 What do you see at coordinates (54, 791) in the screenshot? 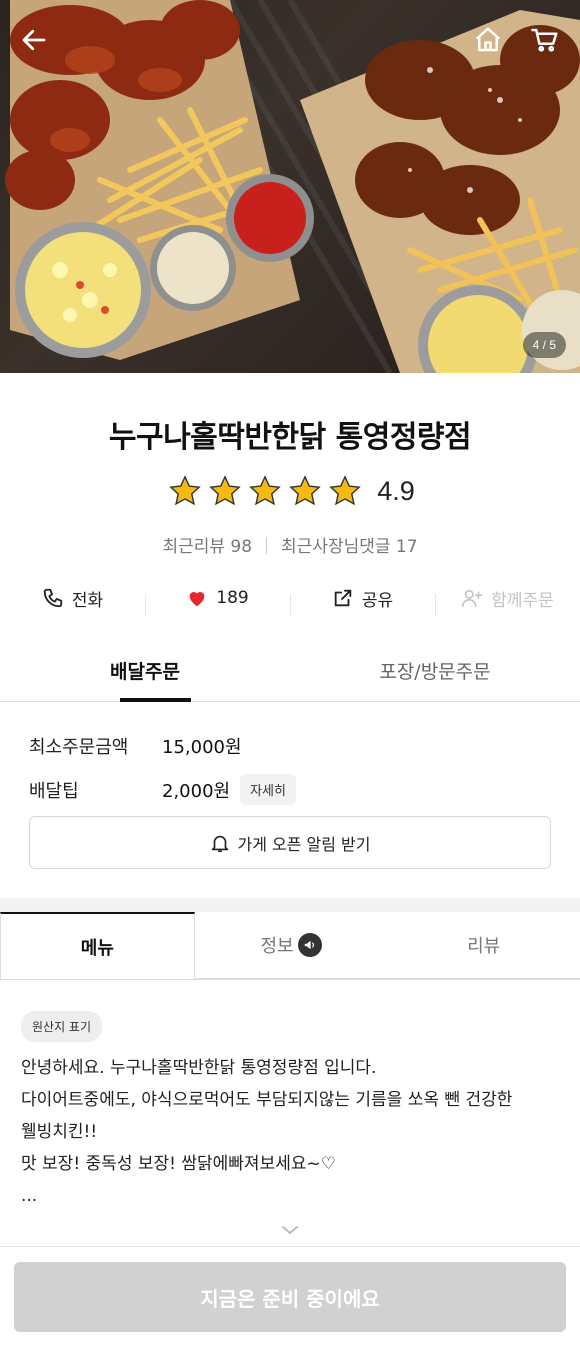
I see `delivery-tip-label: 배달팁` at bounding box center [54, 791].